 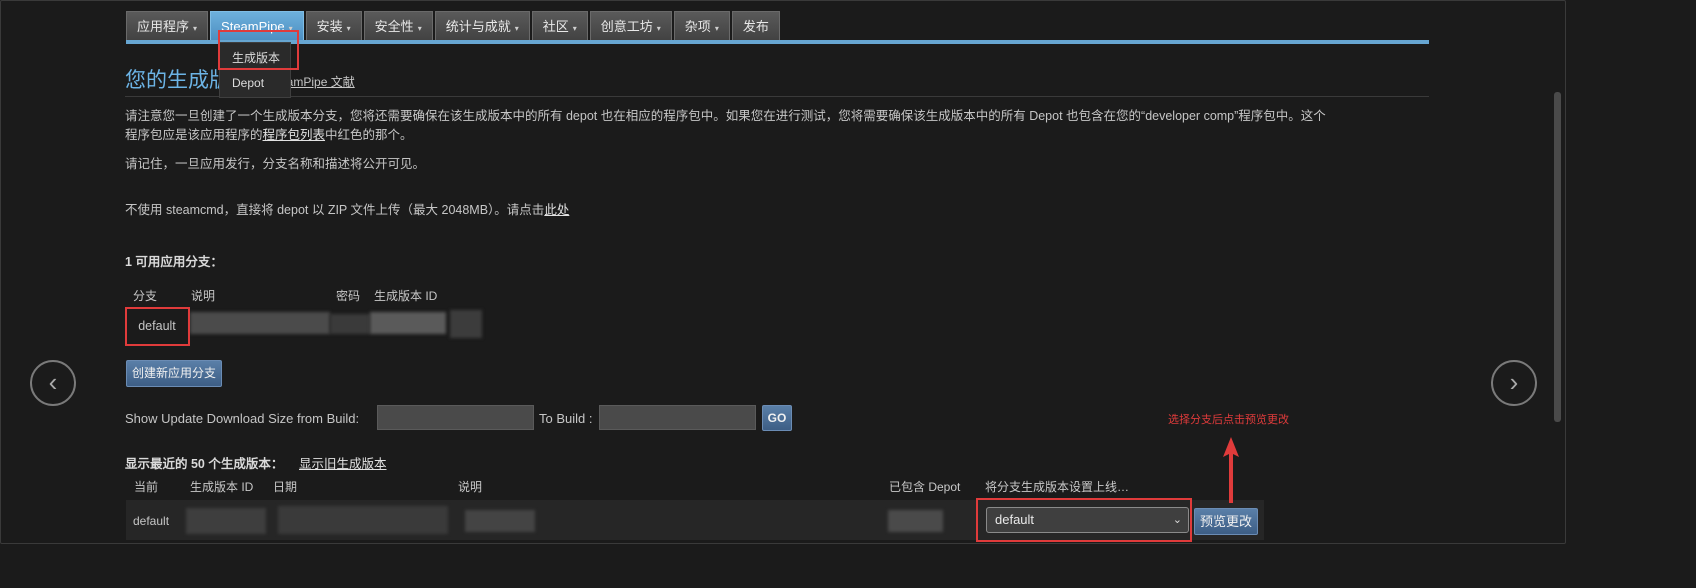 I want to click on go-button: GO, so click(x=777, y=418).